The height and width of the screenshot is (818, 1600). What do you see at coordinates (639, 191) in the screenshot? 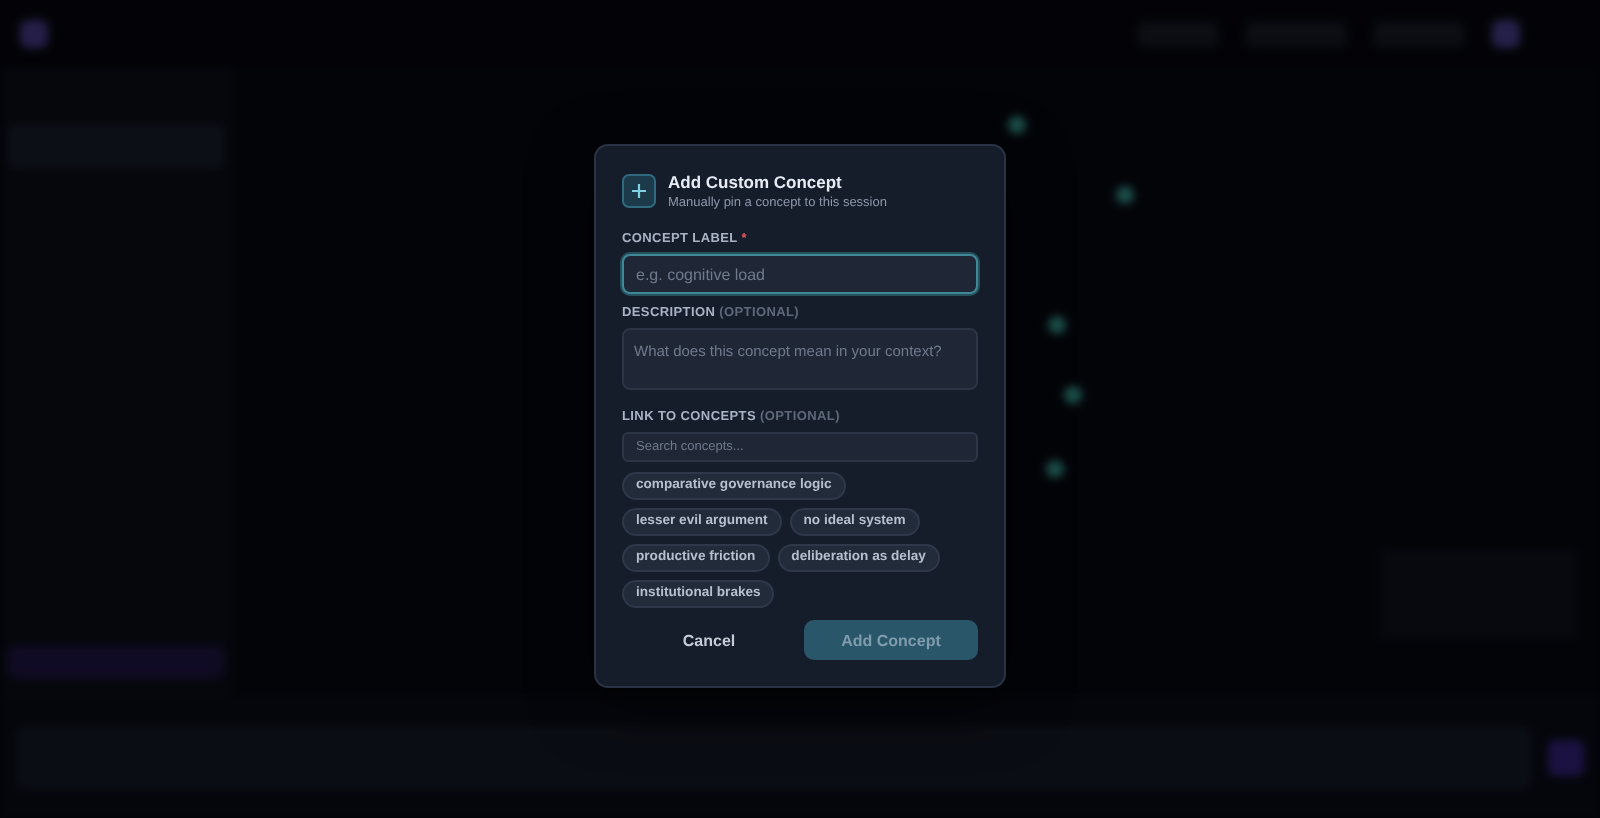
I see `plus-icon` at bounding box center [639, 191].